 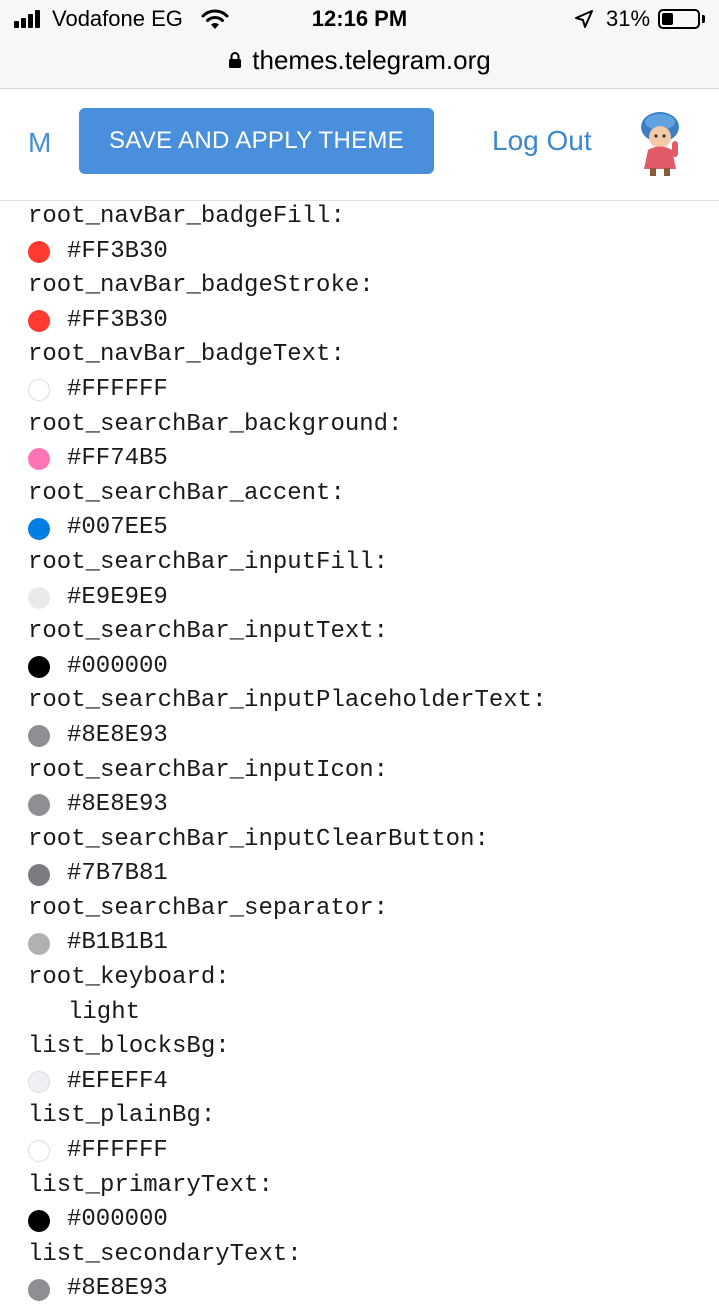 I want to click on property-value-row: #7B7B81, so click(x=368, y=874).